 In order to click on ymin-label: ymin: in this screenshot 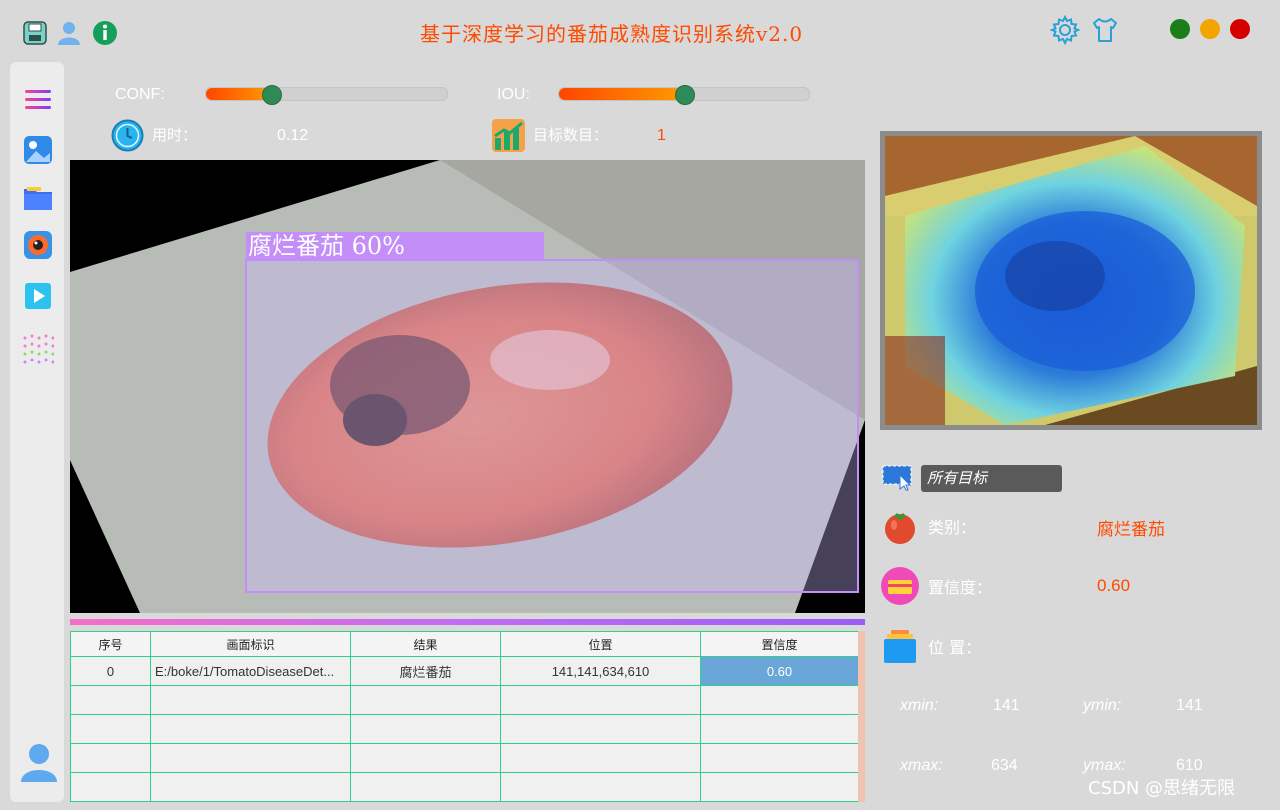, I will do `click(1102, 705)`.